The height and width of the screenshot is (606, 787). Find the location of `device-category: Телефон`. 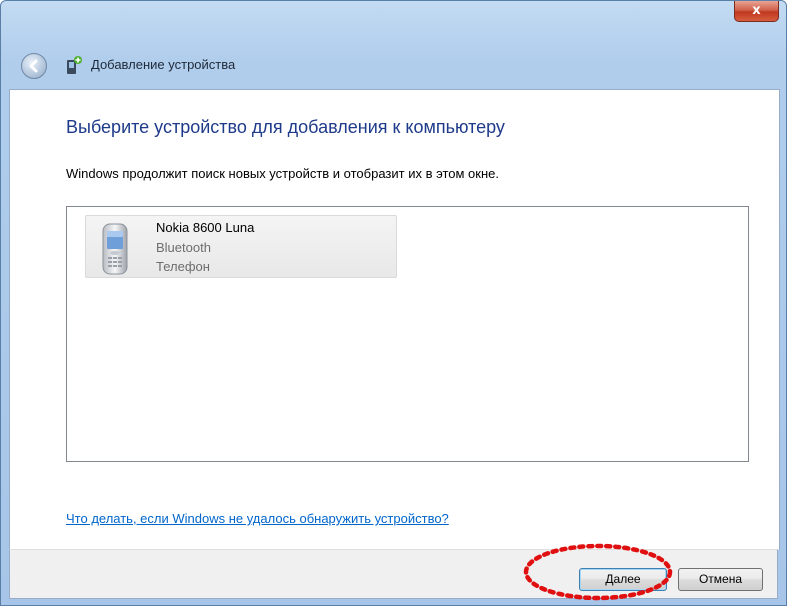

device-category: Телефон is located at coordinates (183, 266).